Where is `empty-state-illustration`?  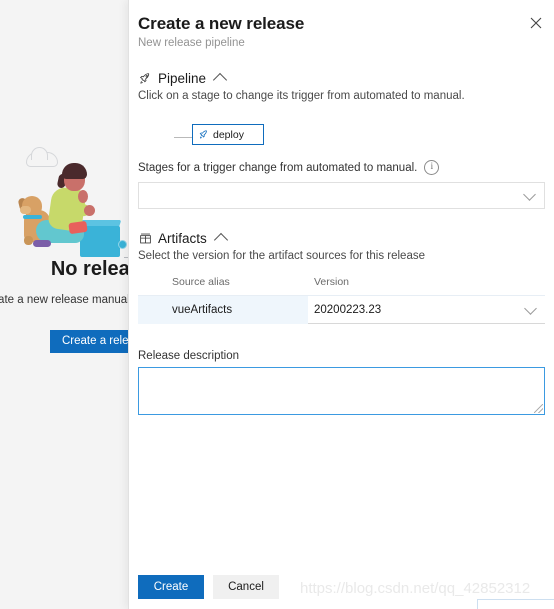
empty-state-illustration is located at coordinates (78, 203).